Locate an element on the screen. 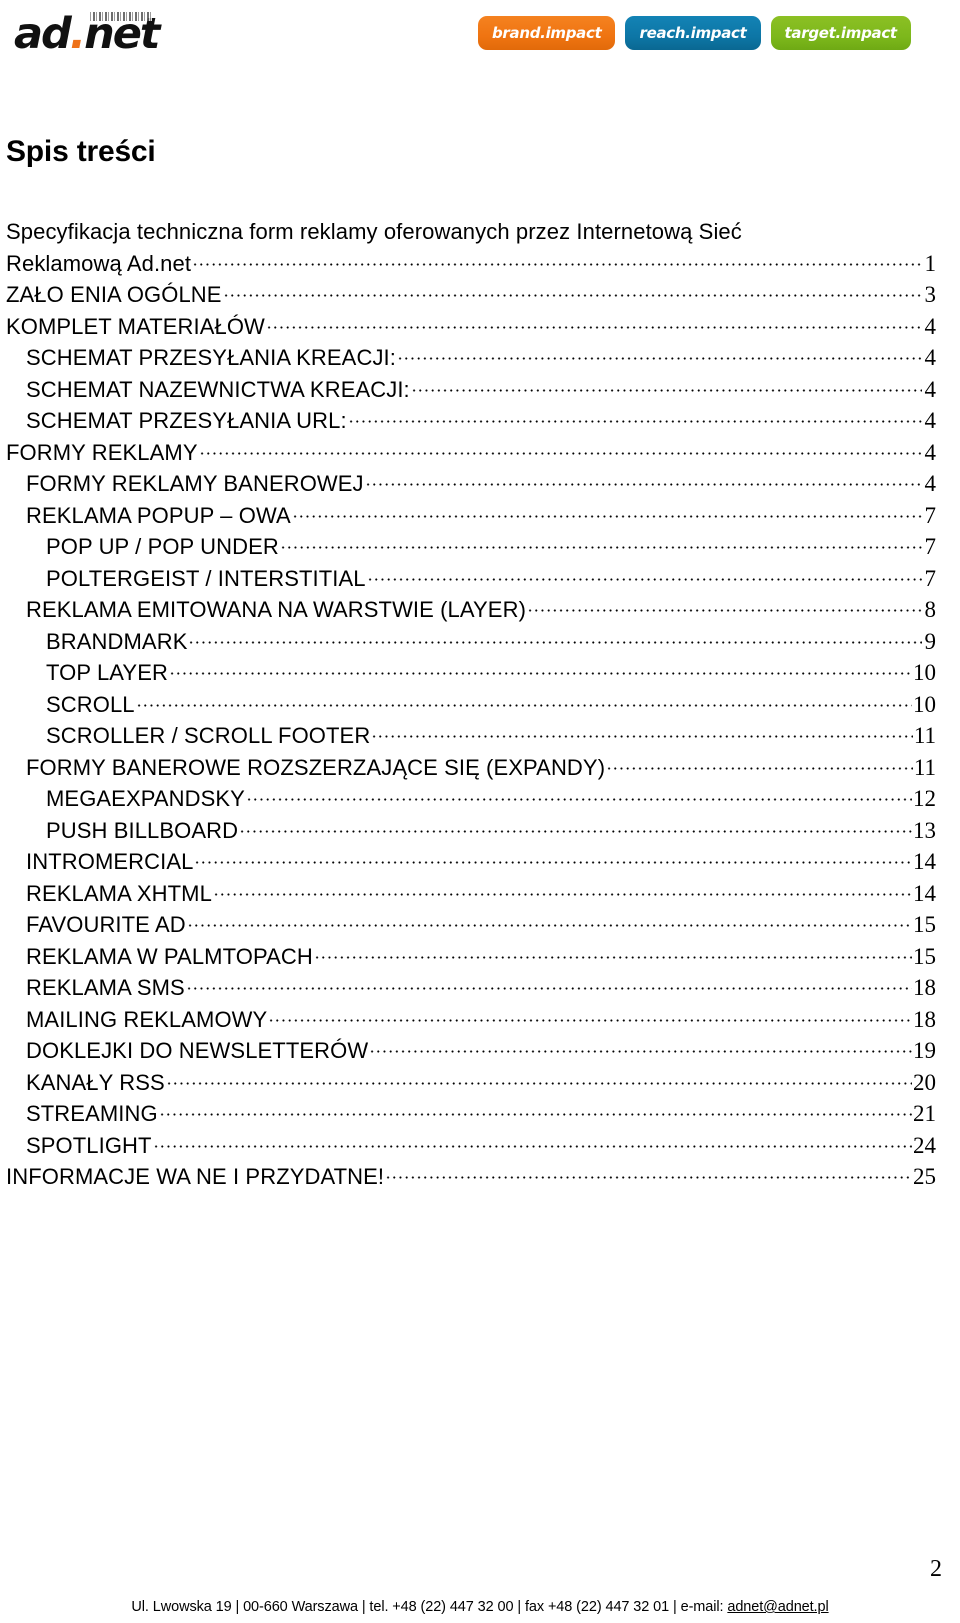 This screenshot has height=1623, width=960. toc-entry: REKLAMA W PALMTOPACH 15 is located at coordinates (471, 957).